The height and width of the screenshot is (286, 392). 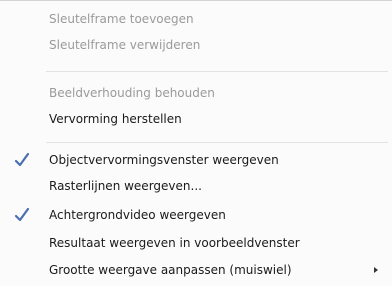 I want to click on menu-item-label: Beeldverhouding behouden, so click(x=132, y=93).